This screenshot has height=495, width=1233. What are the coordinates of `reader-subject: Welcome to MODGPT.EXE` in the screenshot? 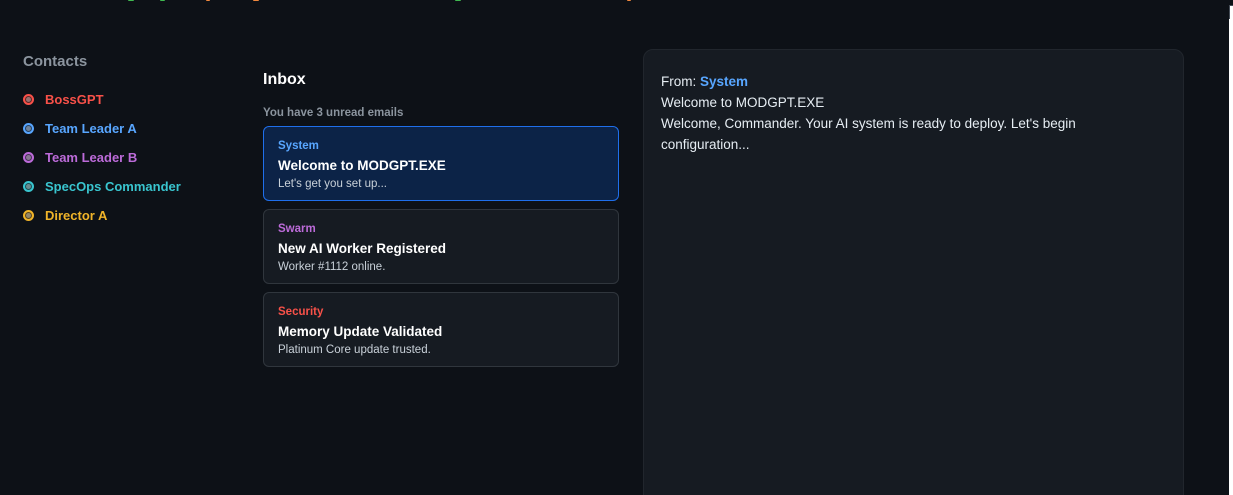 It's located at (743, 102).